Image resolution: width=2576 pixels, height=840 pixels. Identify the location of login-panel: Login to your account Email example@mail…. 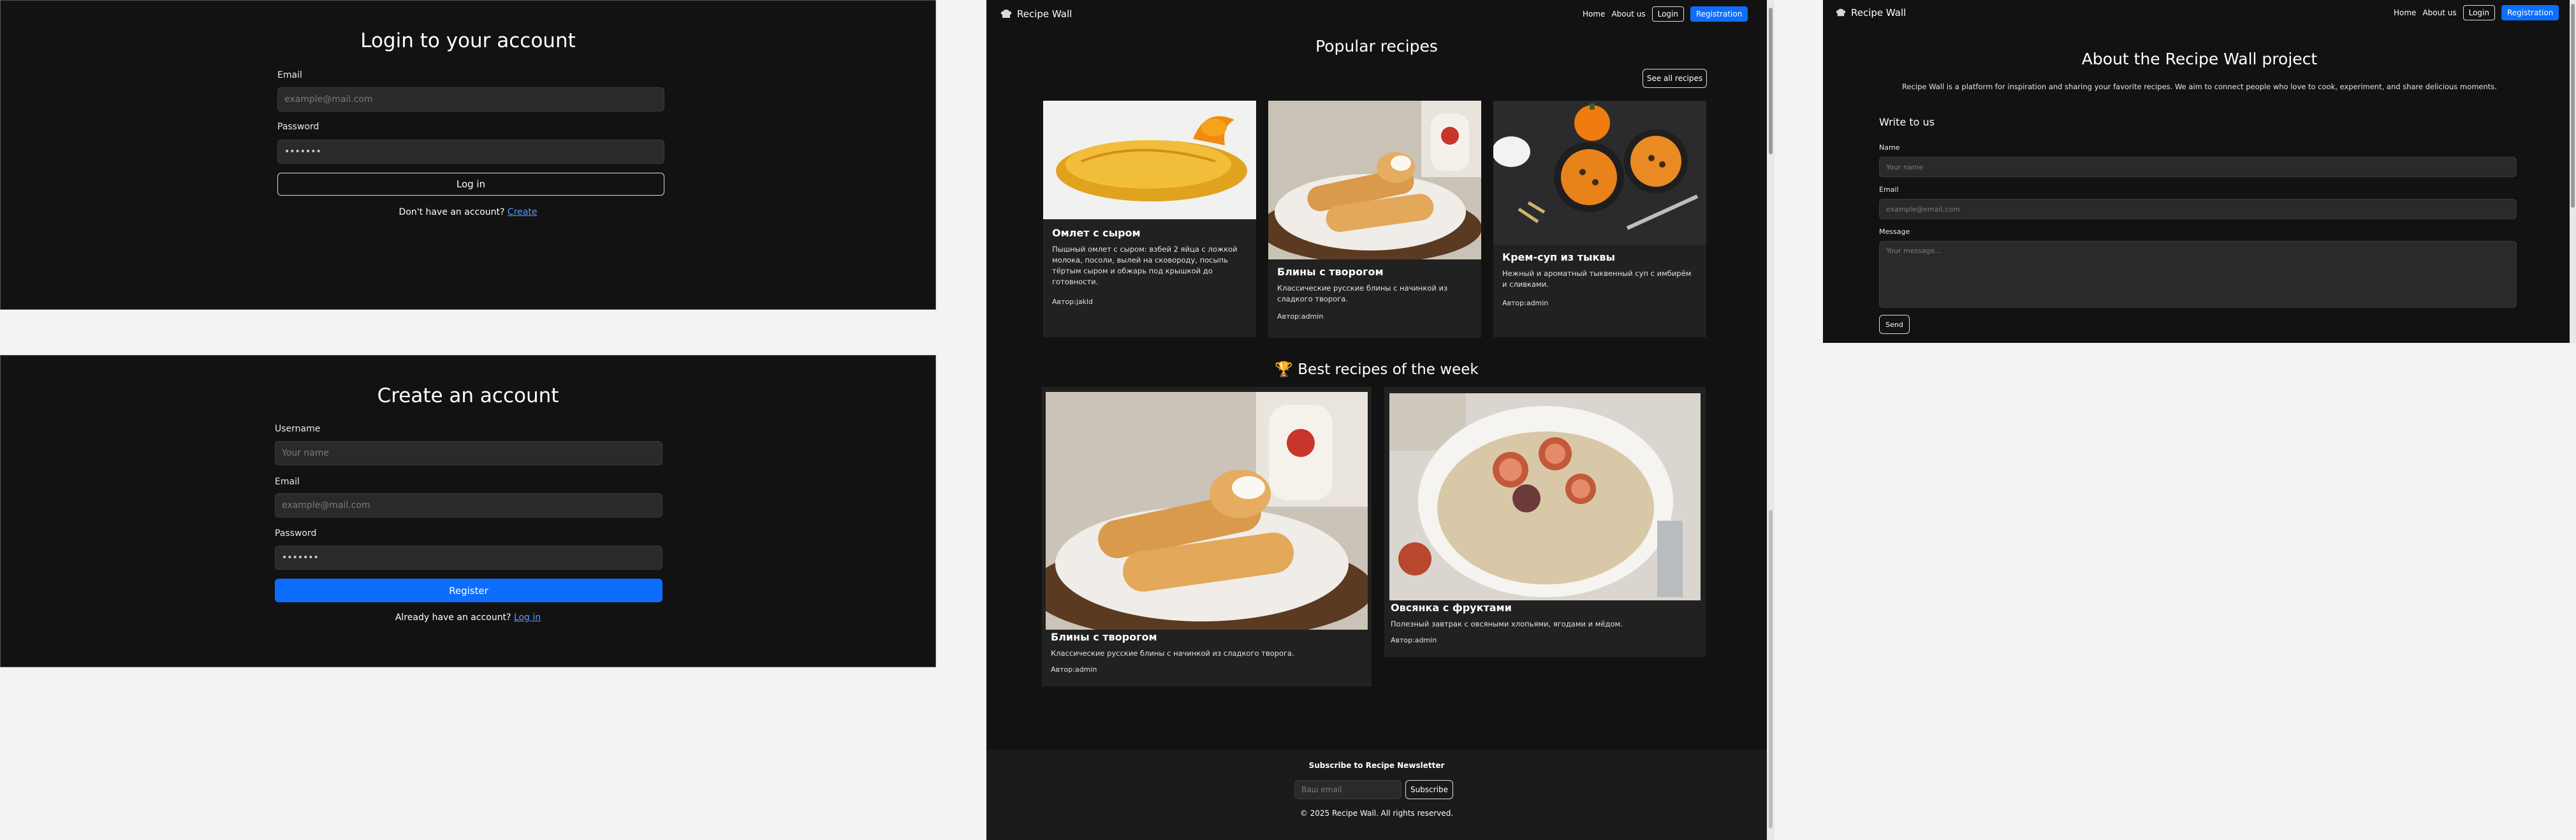
(468, 155).